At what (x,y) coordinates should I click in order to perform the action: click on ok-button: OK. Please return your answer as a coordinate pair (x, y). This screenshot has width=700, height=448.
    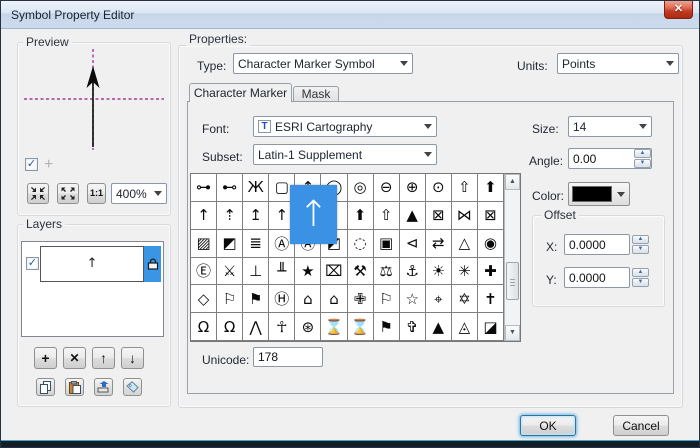
    Looking at the image, I should click on (548, 425).